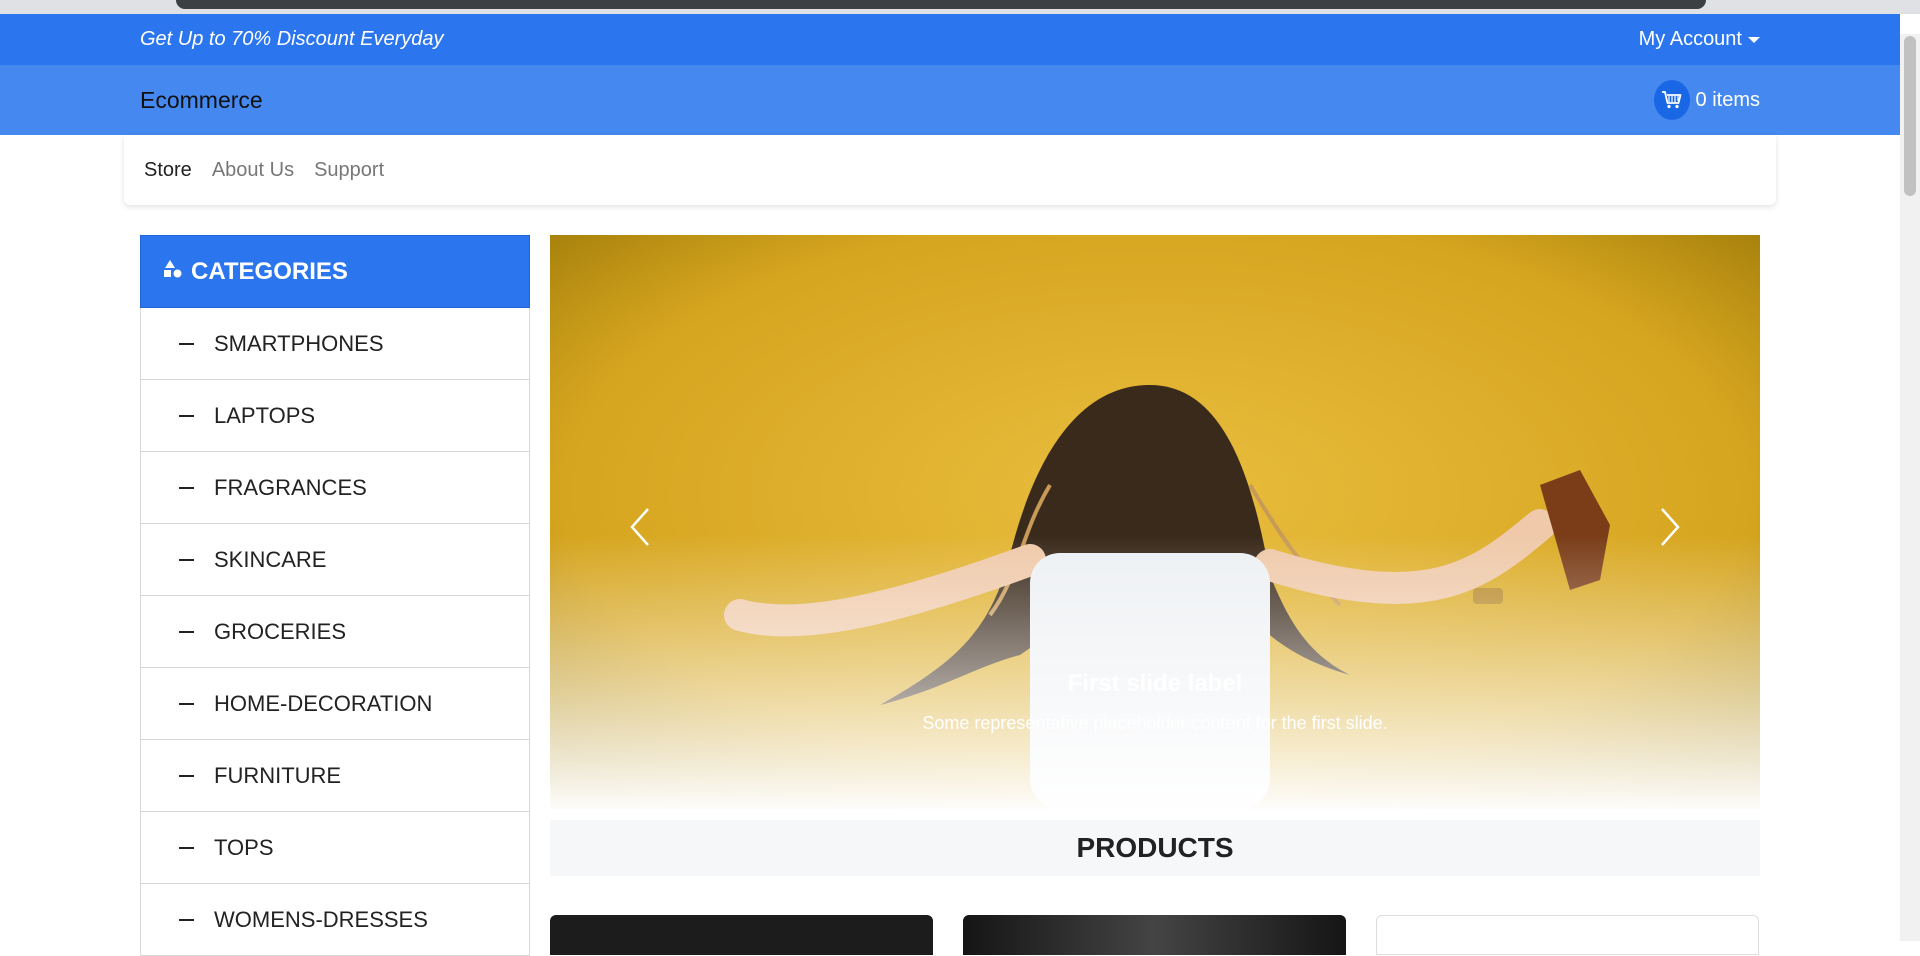 The height and width of the screenshot is (956, 1920). I want to click on category-item-smartphones: SMARTPHONES, so click(335, 344).